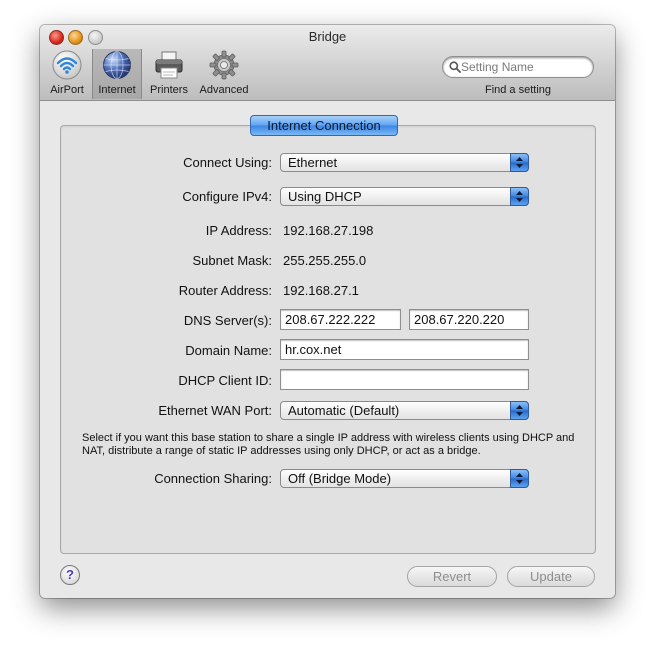  I want to click on help-button: ?, so click(70, 575).